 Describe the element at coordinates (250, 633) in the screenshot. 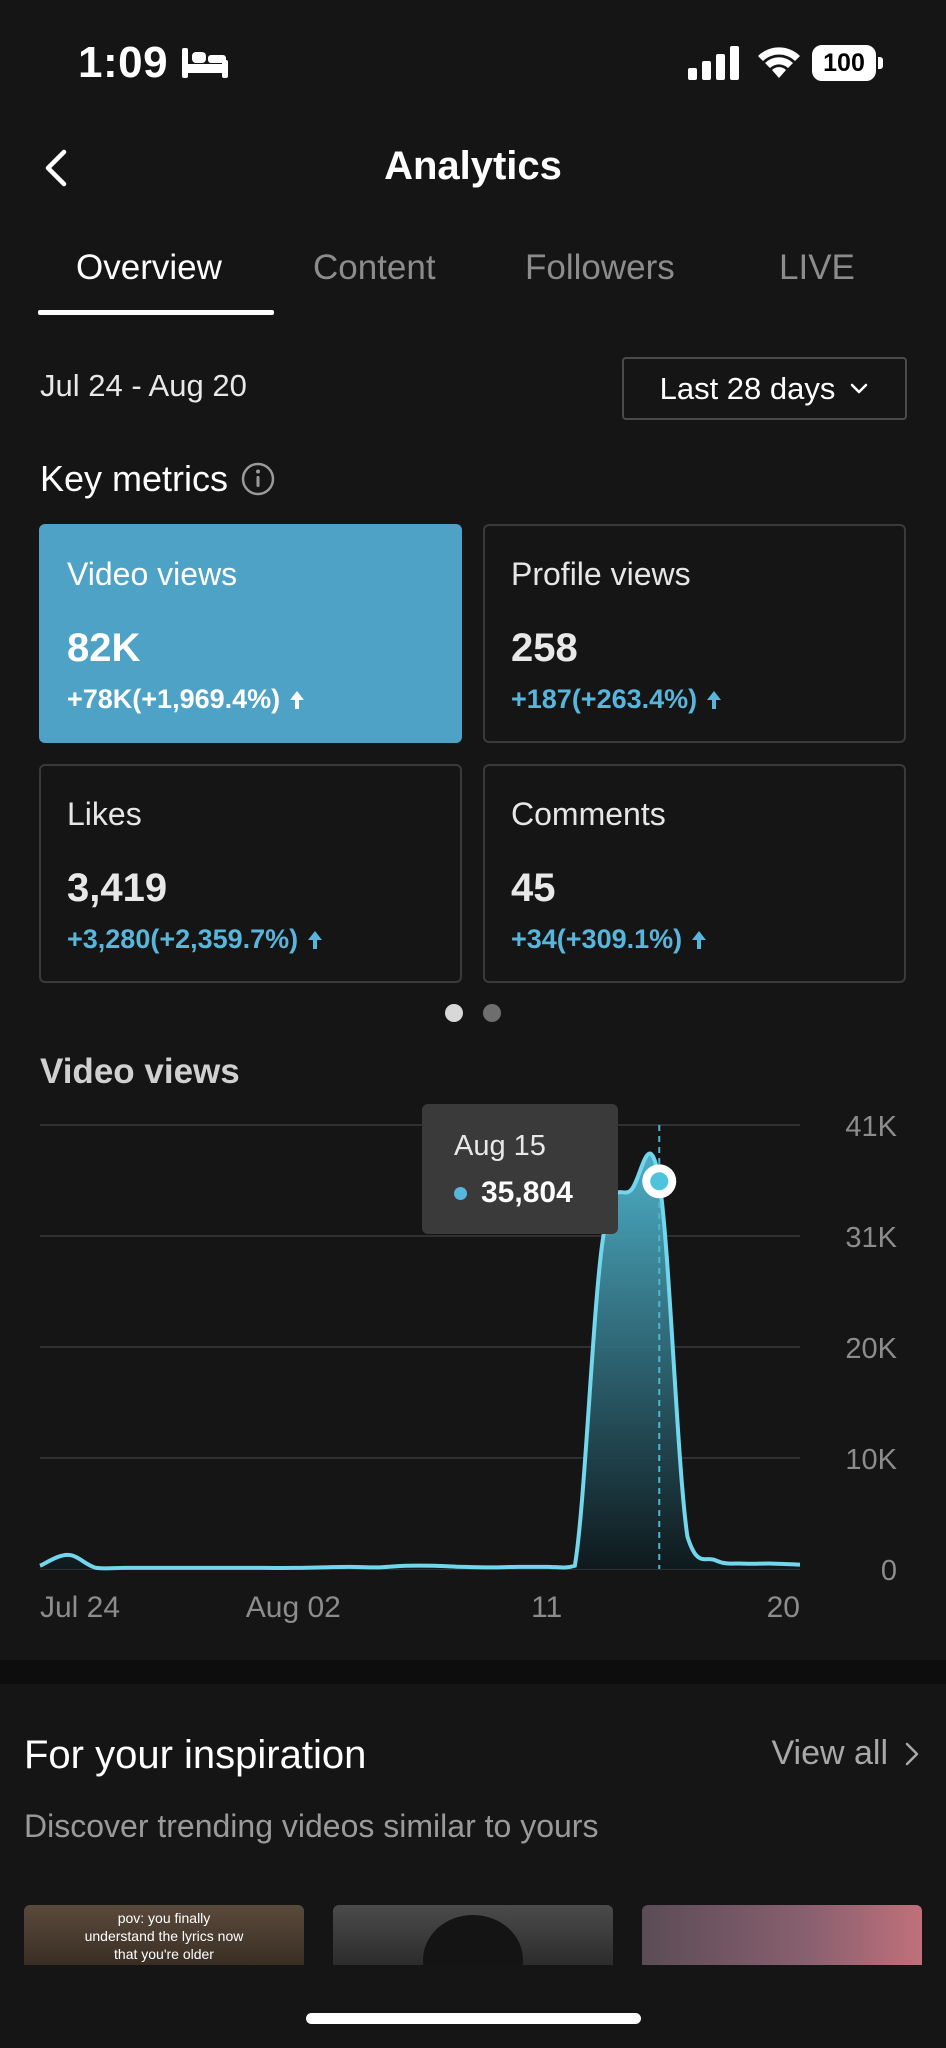

I see `metric-card-video-views: Video views 82K +78K(+1,969.4%)` at that location.